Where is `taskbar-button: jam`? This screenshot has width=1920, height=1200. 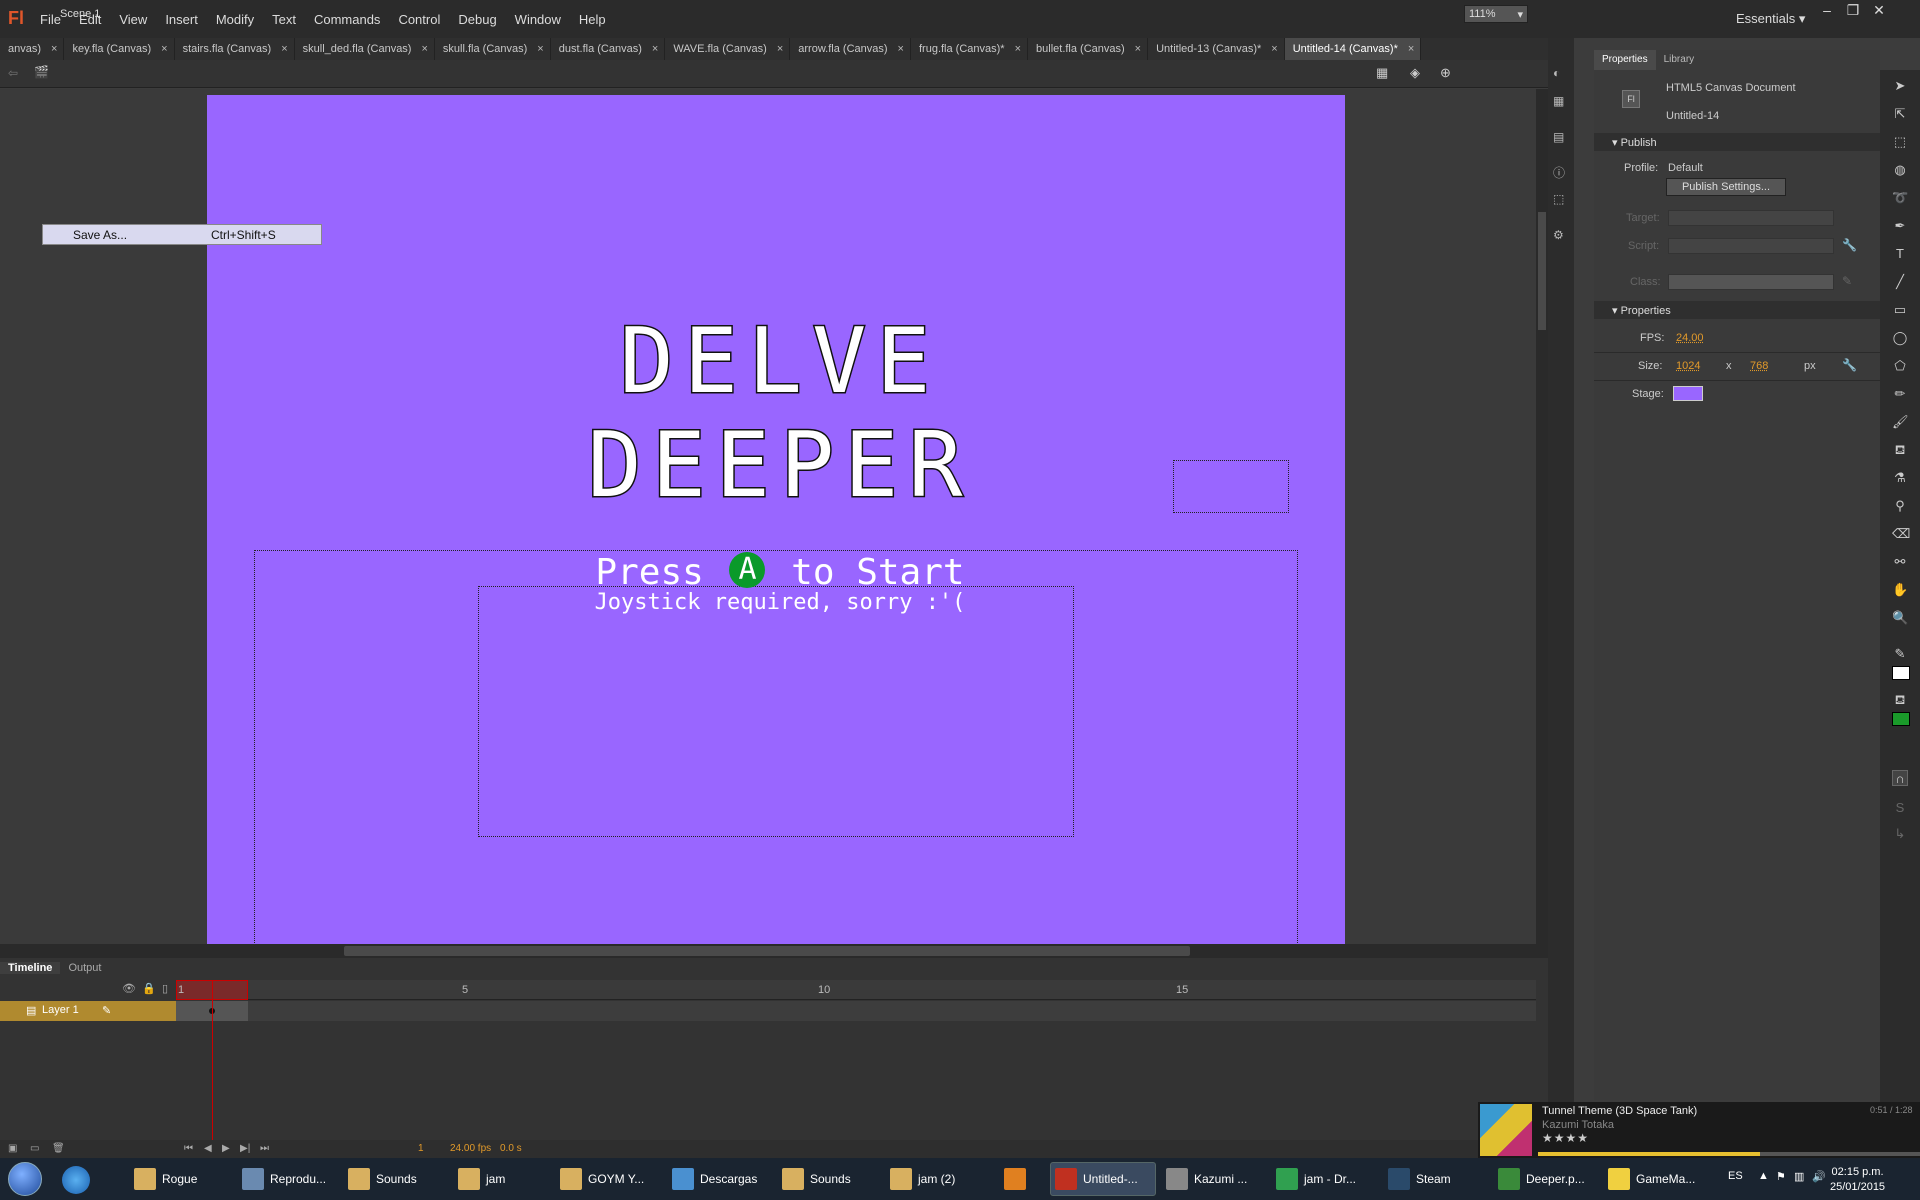 taskbar-button: jam is located at coordinates (502, 1179).